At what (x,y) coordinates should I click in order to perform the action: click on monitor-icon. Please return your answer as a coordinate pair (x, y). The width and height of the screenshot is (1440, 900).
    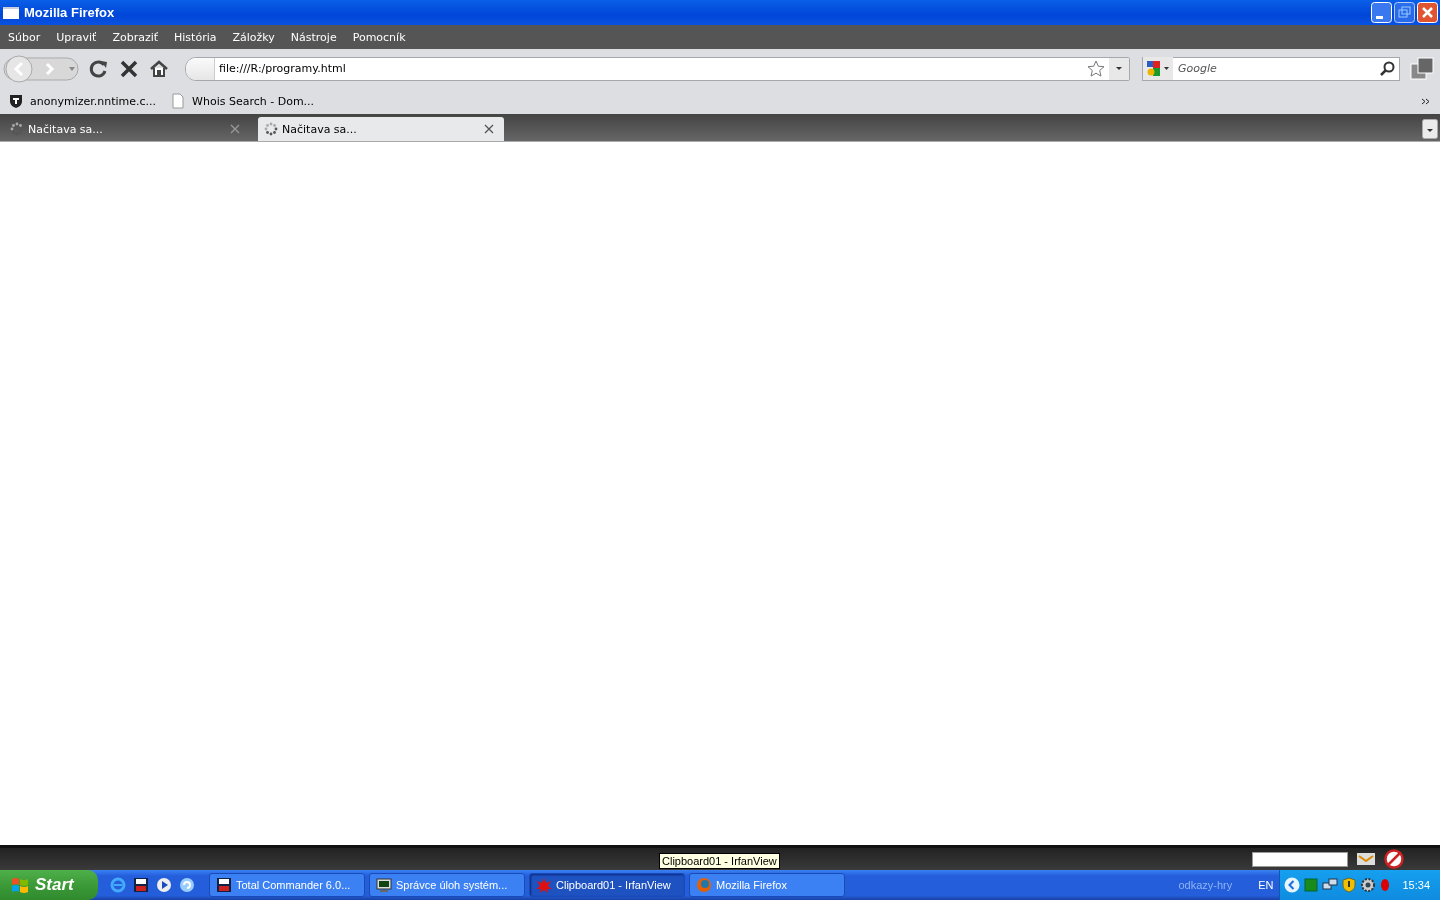
    Looking at the image, I should click on (384, 885).